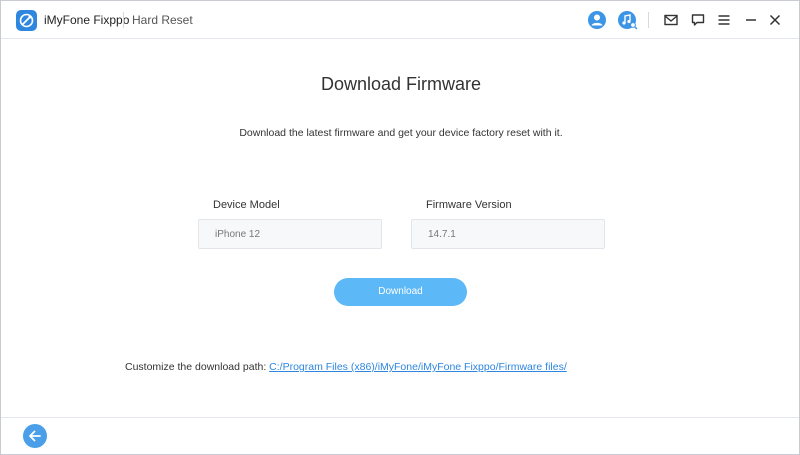 The width and height of the screenshot is (800, 455). What do you see at coordinates (400, 20) in the screenshot?
I see `title-bar: iMyFone Fixppo Hard Reset` at bounding box center [400, 20].